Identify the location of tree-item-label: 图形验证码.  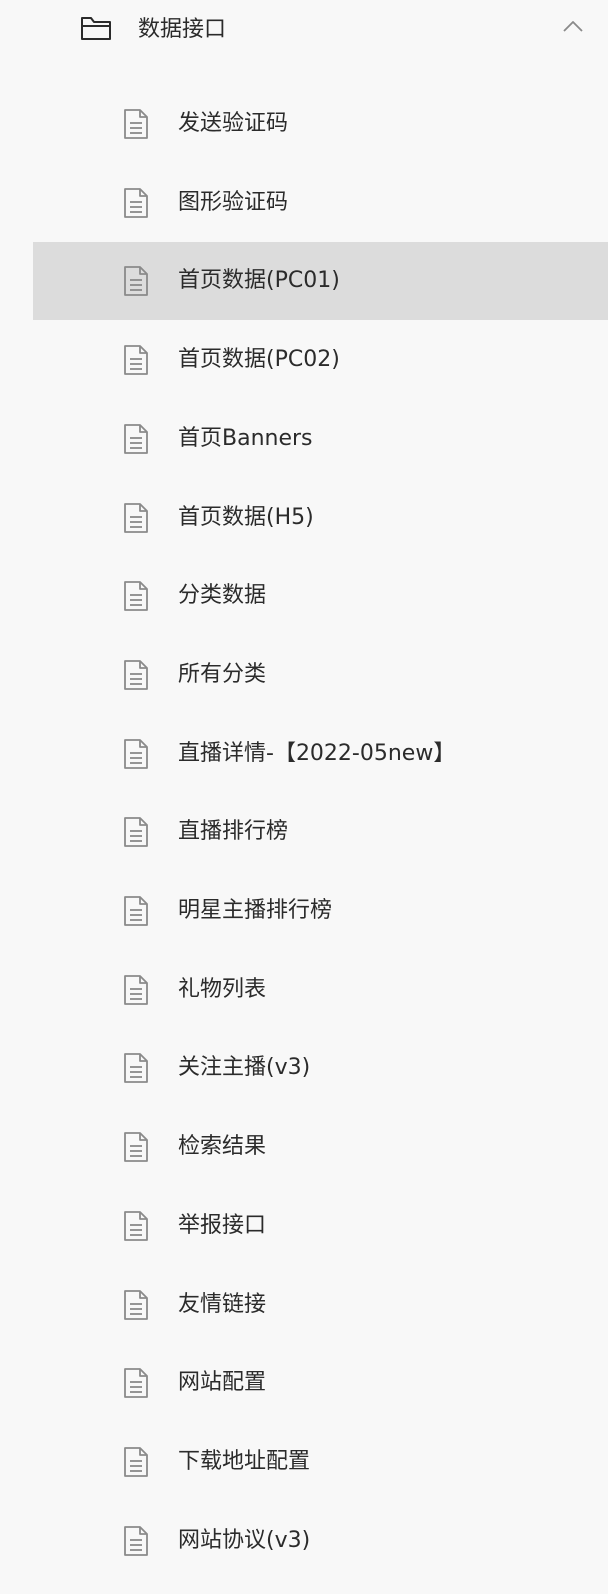
(233, 202).